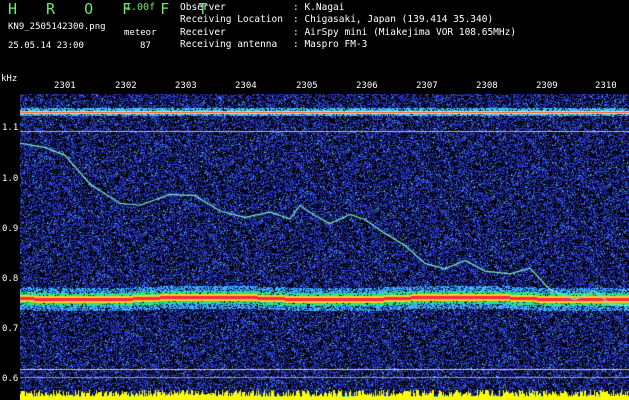 The width and height of the screenshot is (629, 400). What do you see at coordinates (231, 20) in the screenshot?
I see `metadata-key: Receiving Location` at bounding box center [231, 20].